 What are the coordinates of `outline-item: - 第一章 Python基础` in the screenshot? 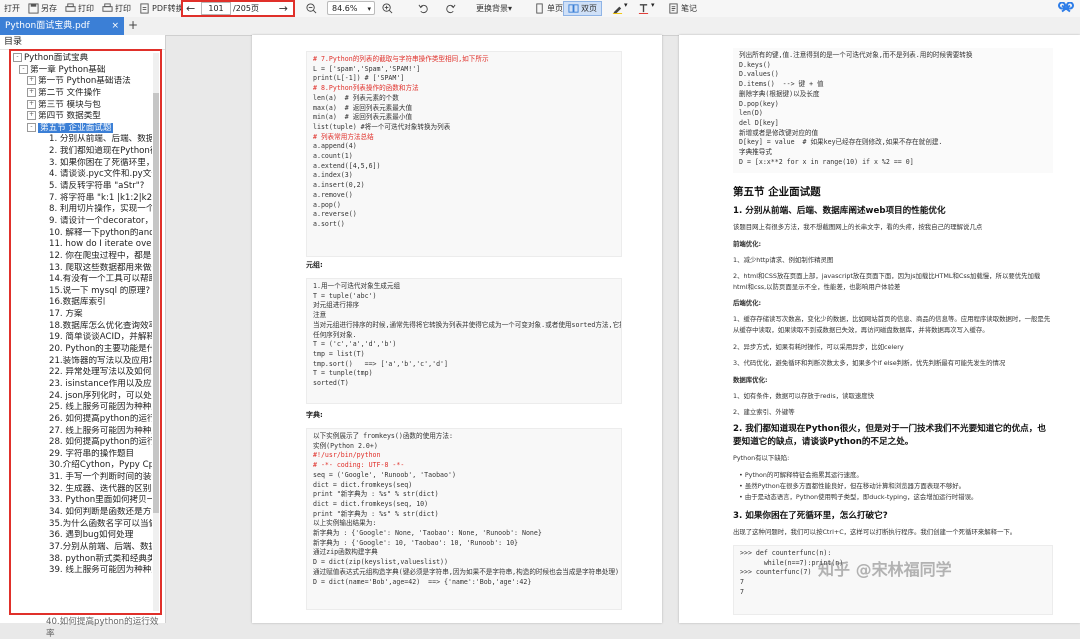 It's located at (81, 70).